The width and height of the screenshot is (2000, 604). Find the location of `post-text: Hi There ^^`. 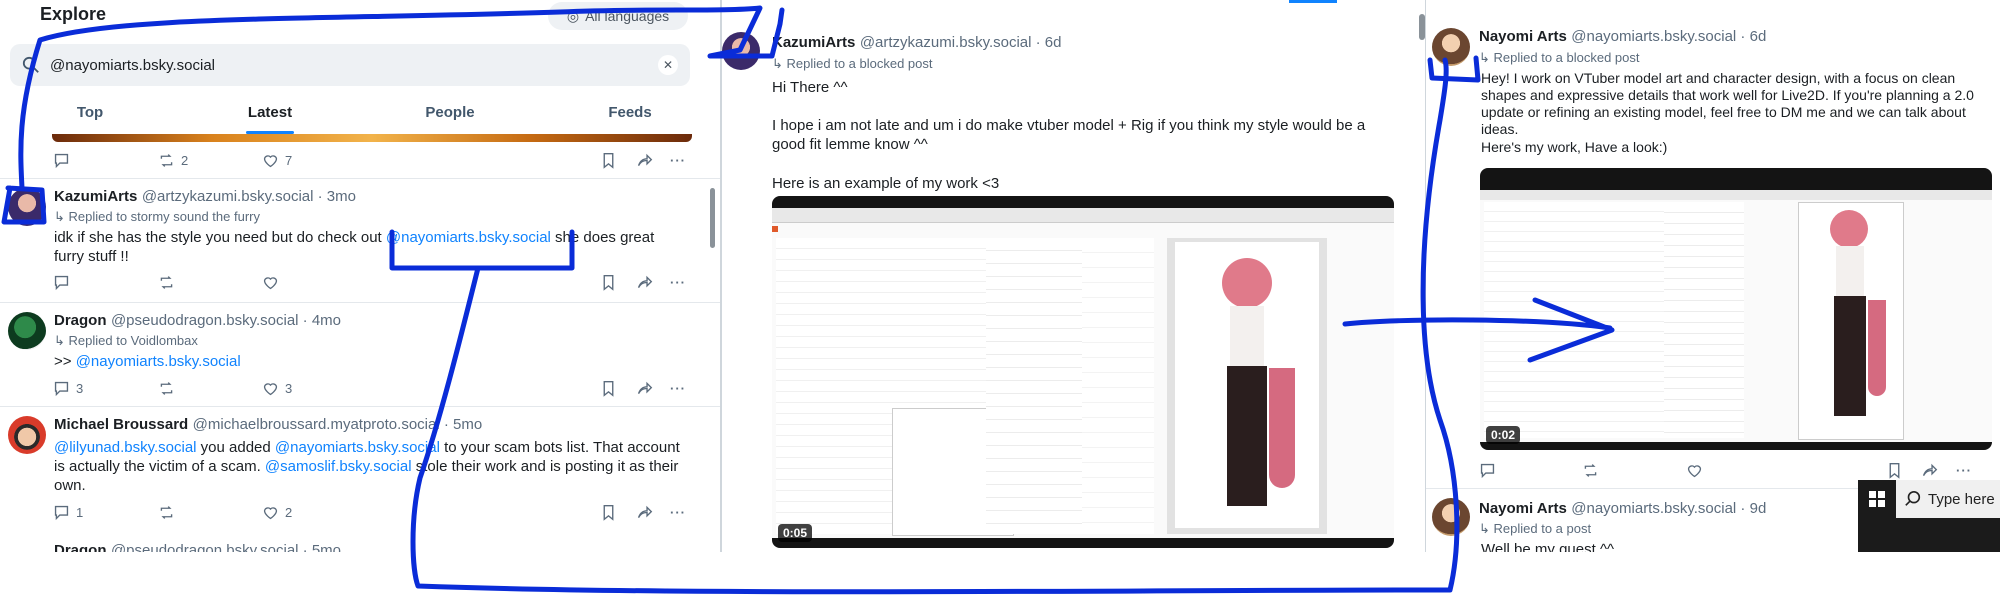

post-text: Hi There ^^ is located at coordinates (810, 87).